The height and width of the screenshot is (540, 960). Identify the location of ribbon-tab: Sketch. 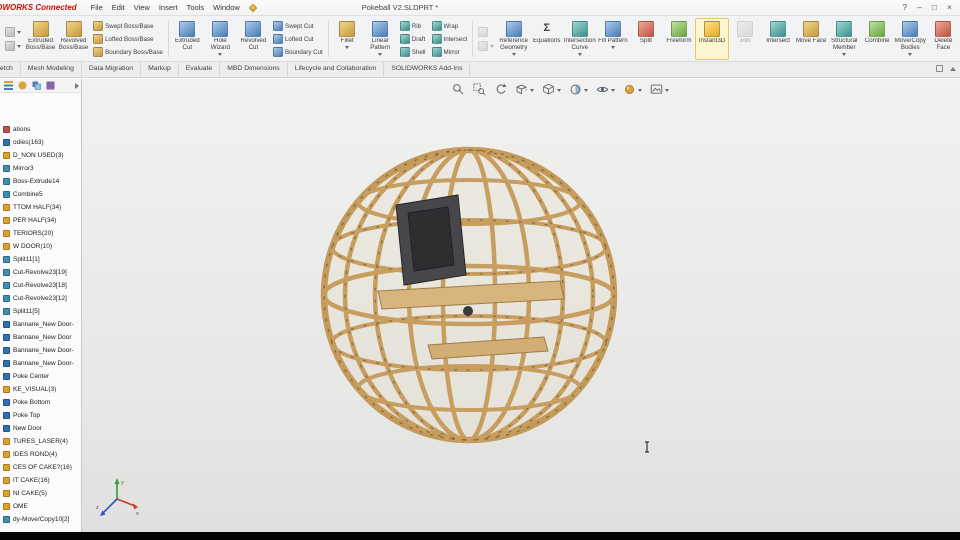
(10, 69).